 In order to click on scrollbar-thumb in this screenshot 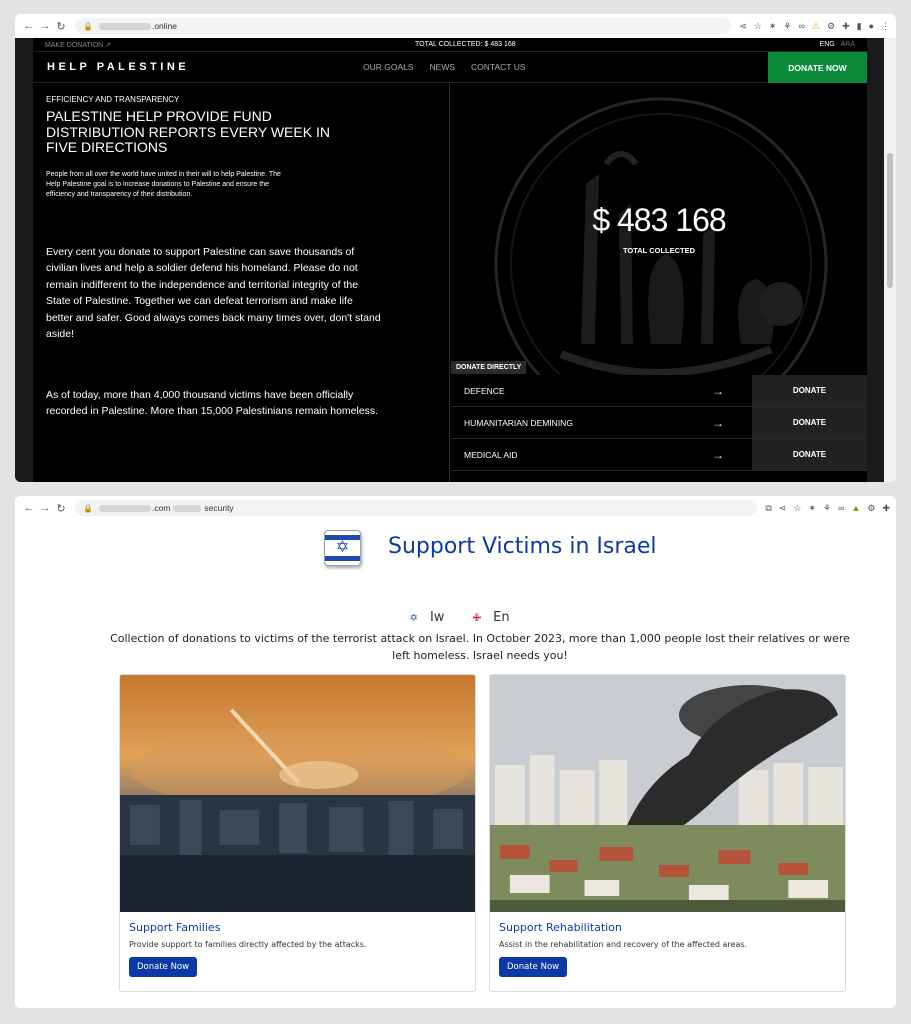, I will do `click(890, 220)`.